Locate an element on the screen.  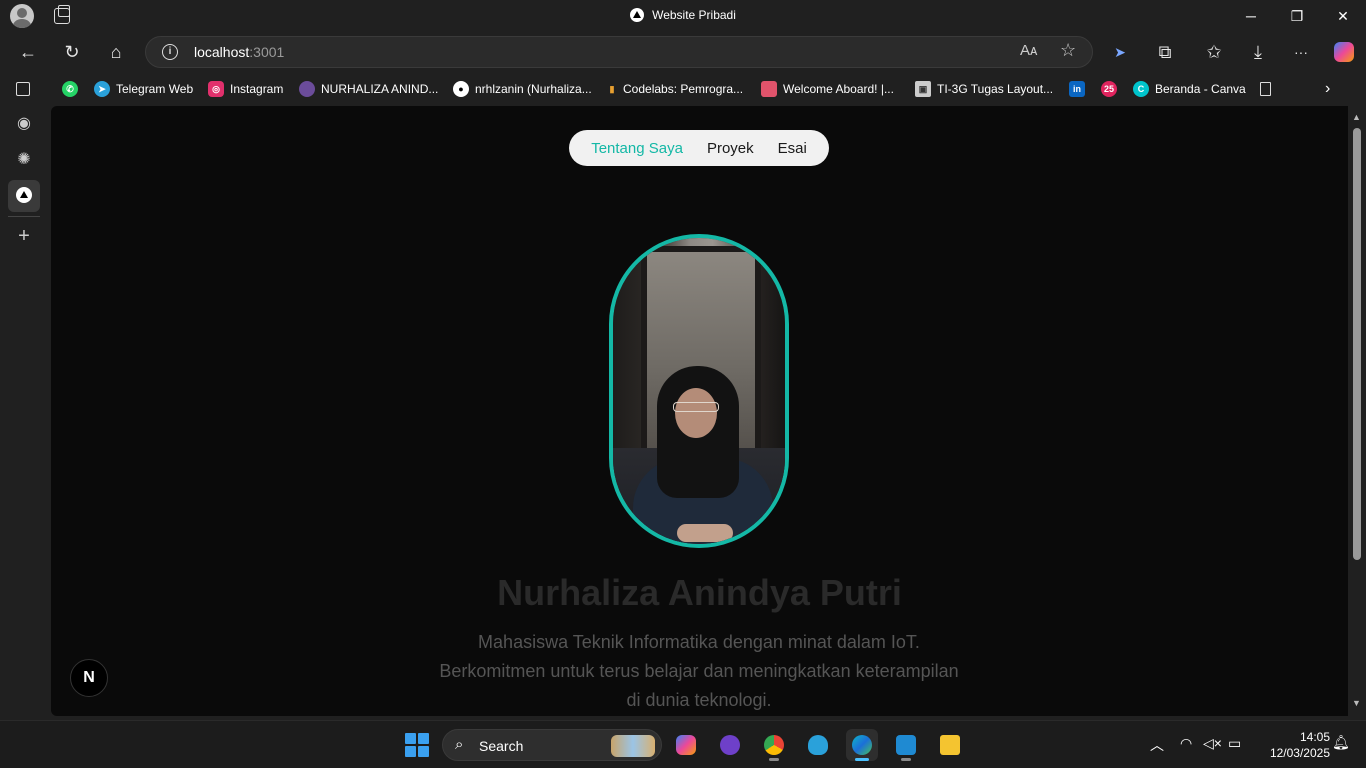
read-aloud-icon: Aᴀ is located at coordinates (1028, 50).